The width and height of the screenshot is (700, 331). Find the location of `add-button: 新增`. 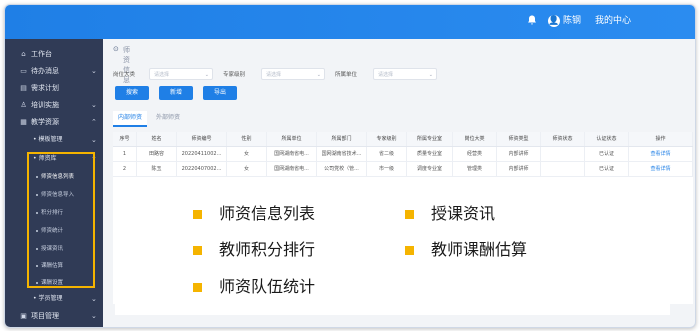

add-button: 新增 is located at coordinates (176, 93).